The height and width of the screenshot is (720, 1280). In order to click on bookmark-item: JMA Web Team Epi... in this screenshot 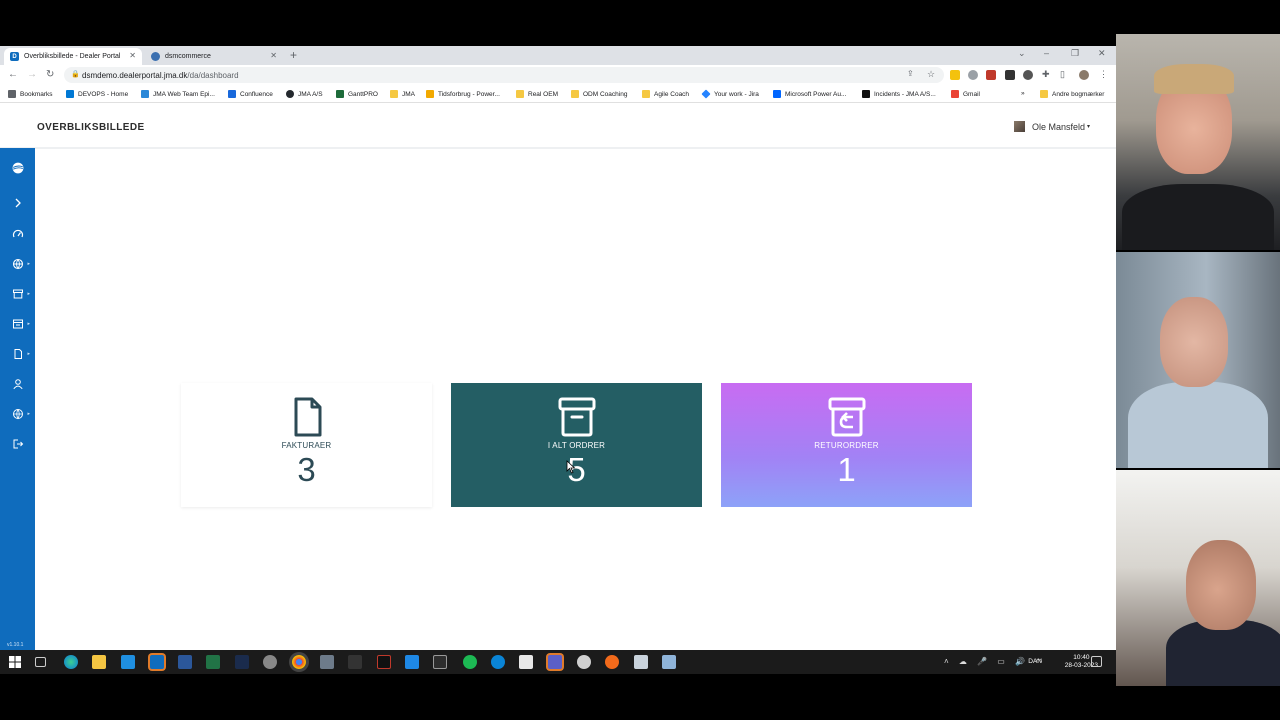, I will do `click(178, 94)`.